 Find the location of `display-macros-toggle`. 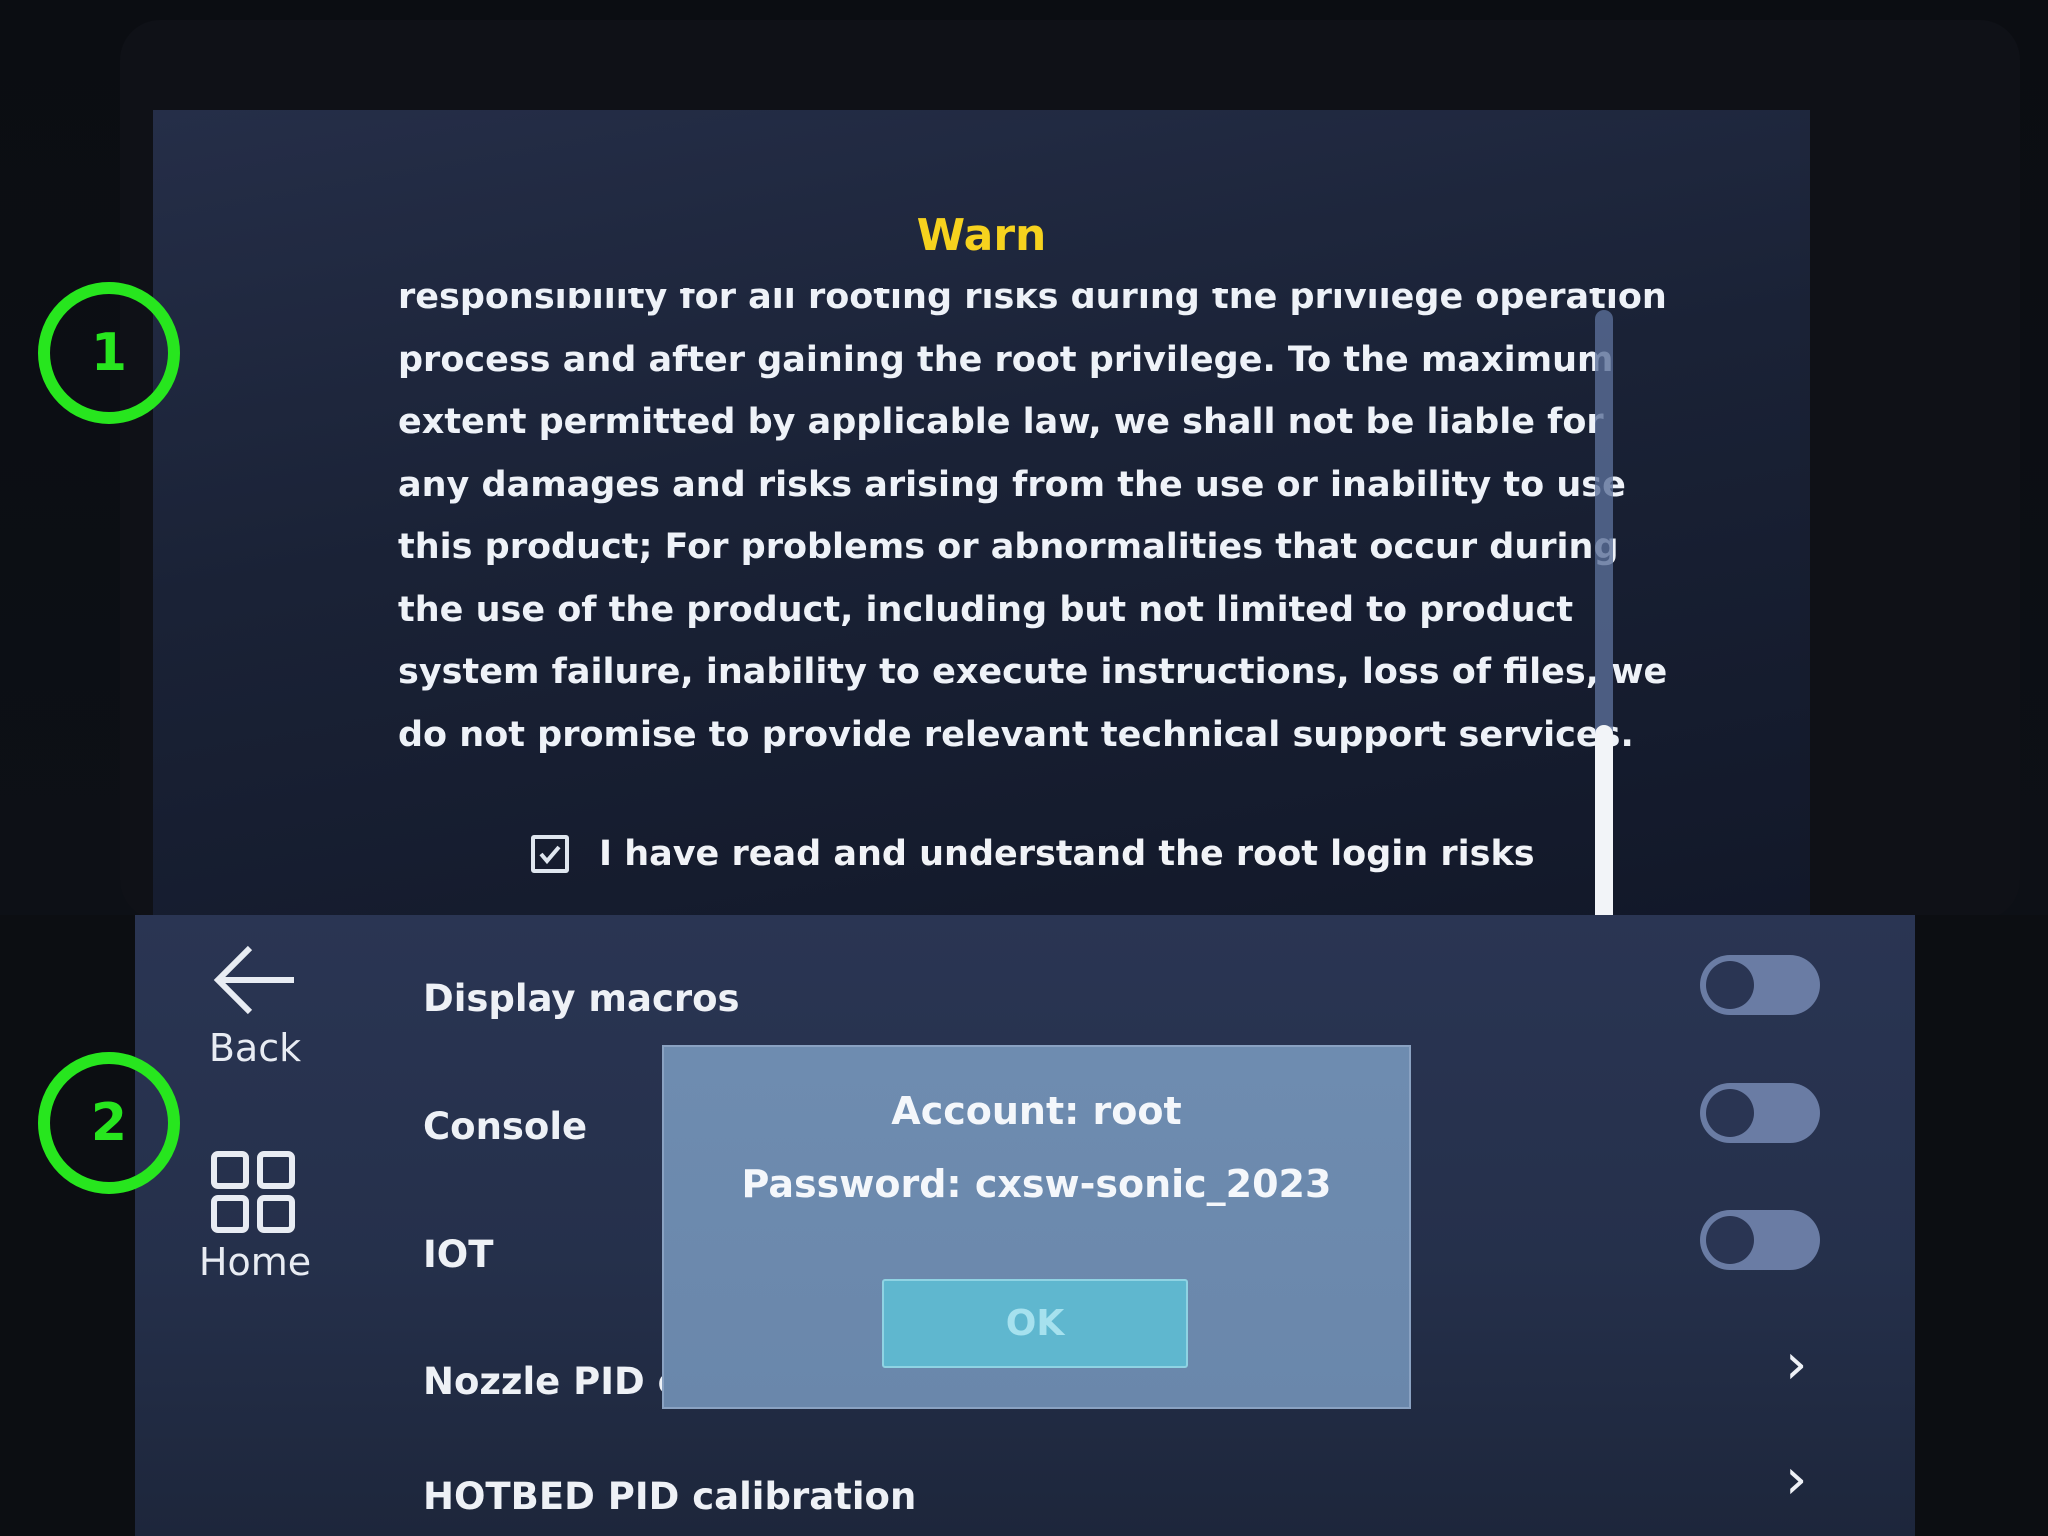

display-macros-toggle is located at coordinates (1760, 985).